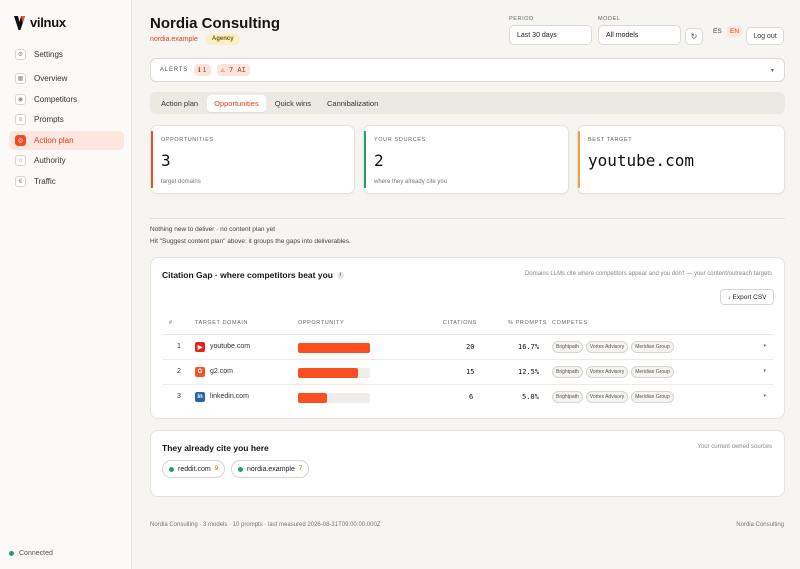 The width and height of the screenshot is (800, 569). What do you see at coordinates (293, 103) in the screenshot?
I see `tab-quick-wins: Quick wins` at bounding box center [293, 103].